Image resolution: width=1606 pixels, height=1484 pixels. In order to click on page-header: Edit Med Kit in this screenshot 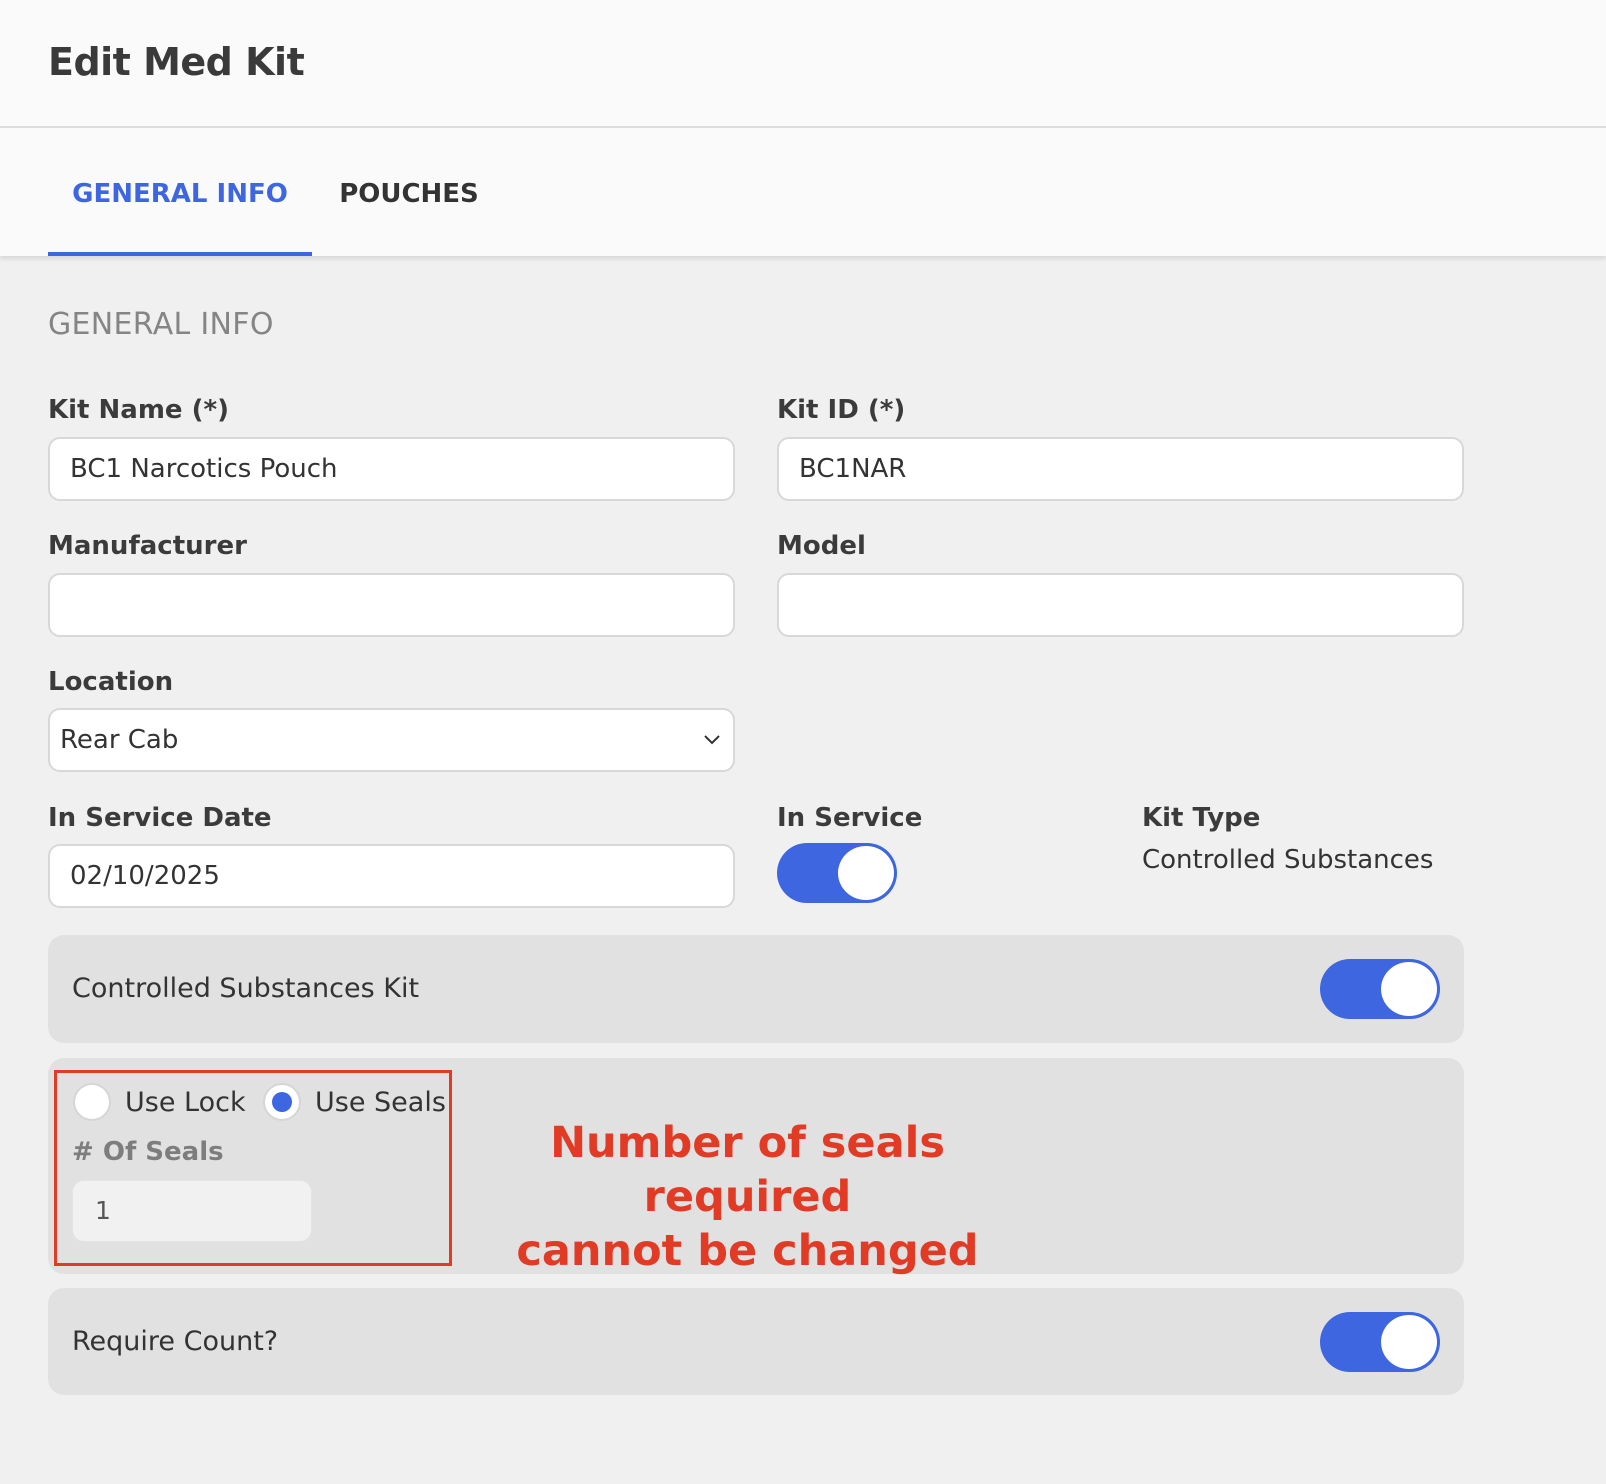, I will do `click(803, 64)`.